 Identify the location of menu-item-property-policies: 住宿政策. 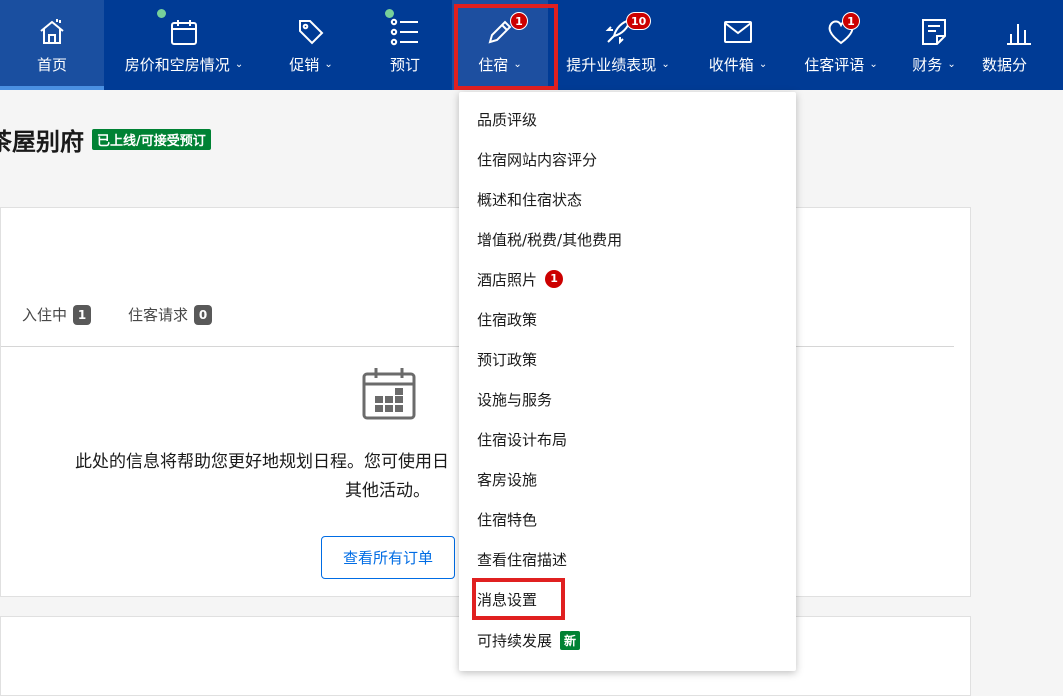
(507, 319).